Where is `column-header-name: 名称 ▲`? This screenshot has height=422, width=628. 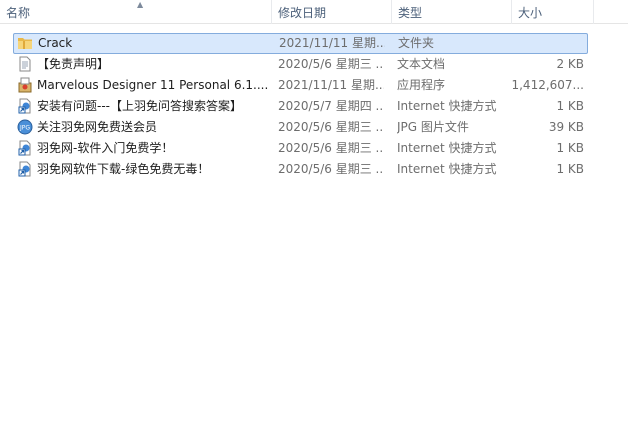 column-header-name: 名称 ▲ is located at coordinates (135, 12).